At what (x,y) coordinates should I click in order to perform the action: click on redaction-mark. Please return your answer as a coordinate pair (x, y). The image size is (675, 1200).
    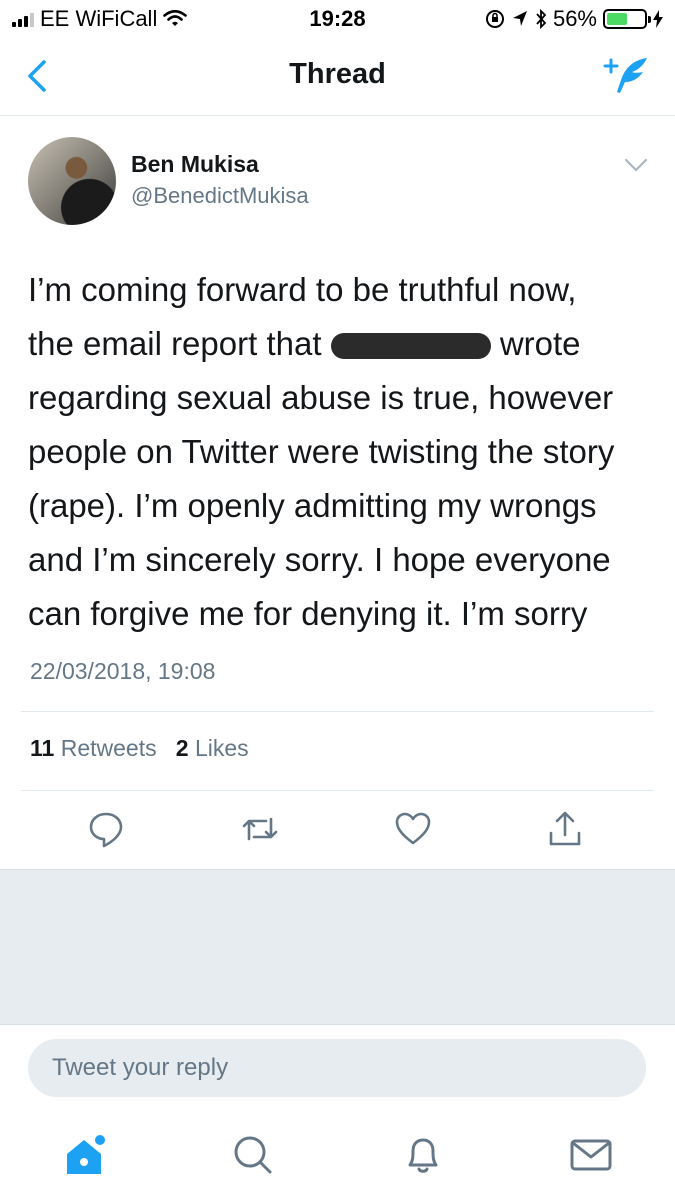
    Looking at the image, I should click on (410, 346).